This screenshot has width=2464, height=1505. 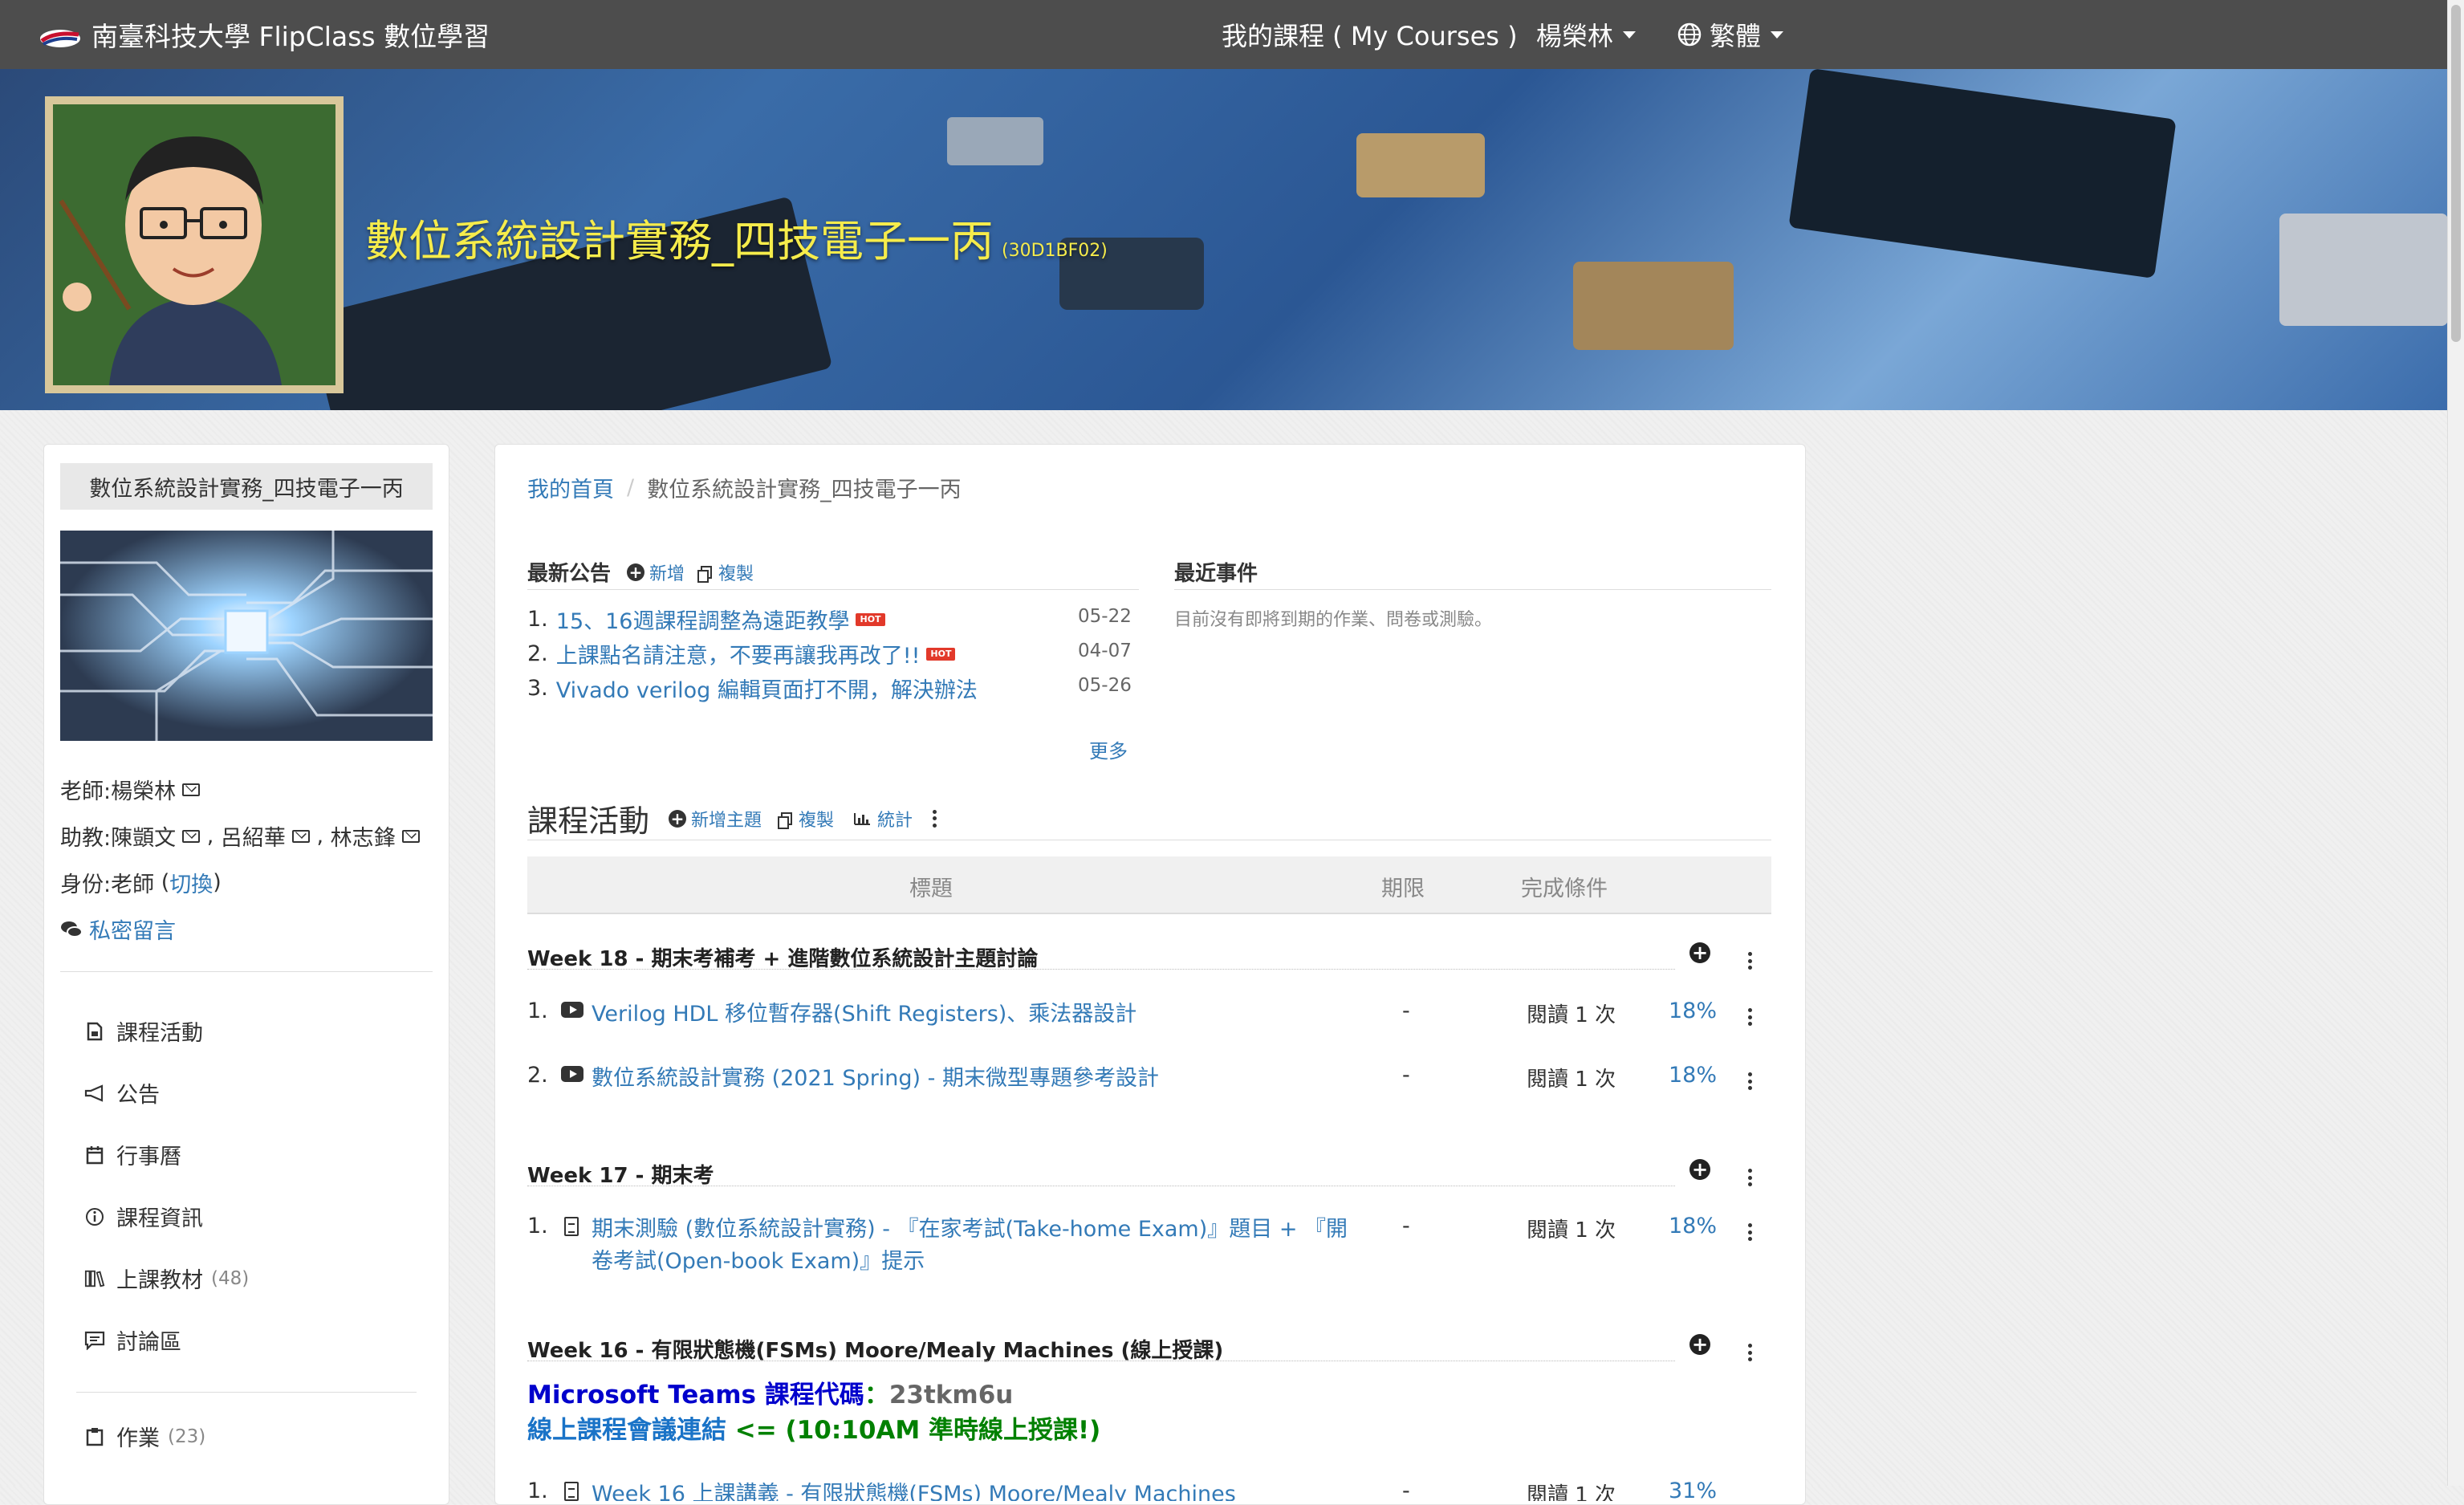 I want to click on sidebar-item-course-info: 課程資訊, so click(x=144, y=1216).